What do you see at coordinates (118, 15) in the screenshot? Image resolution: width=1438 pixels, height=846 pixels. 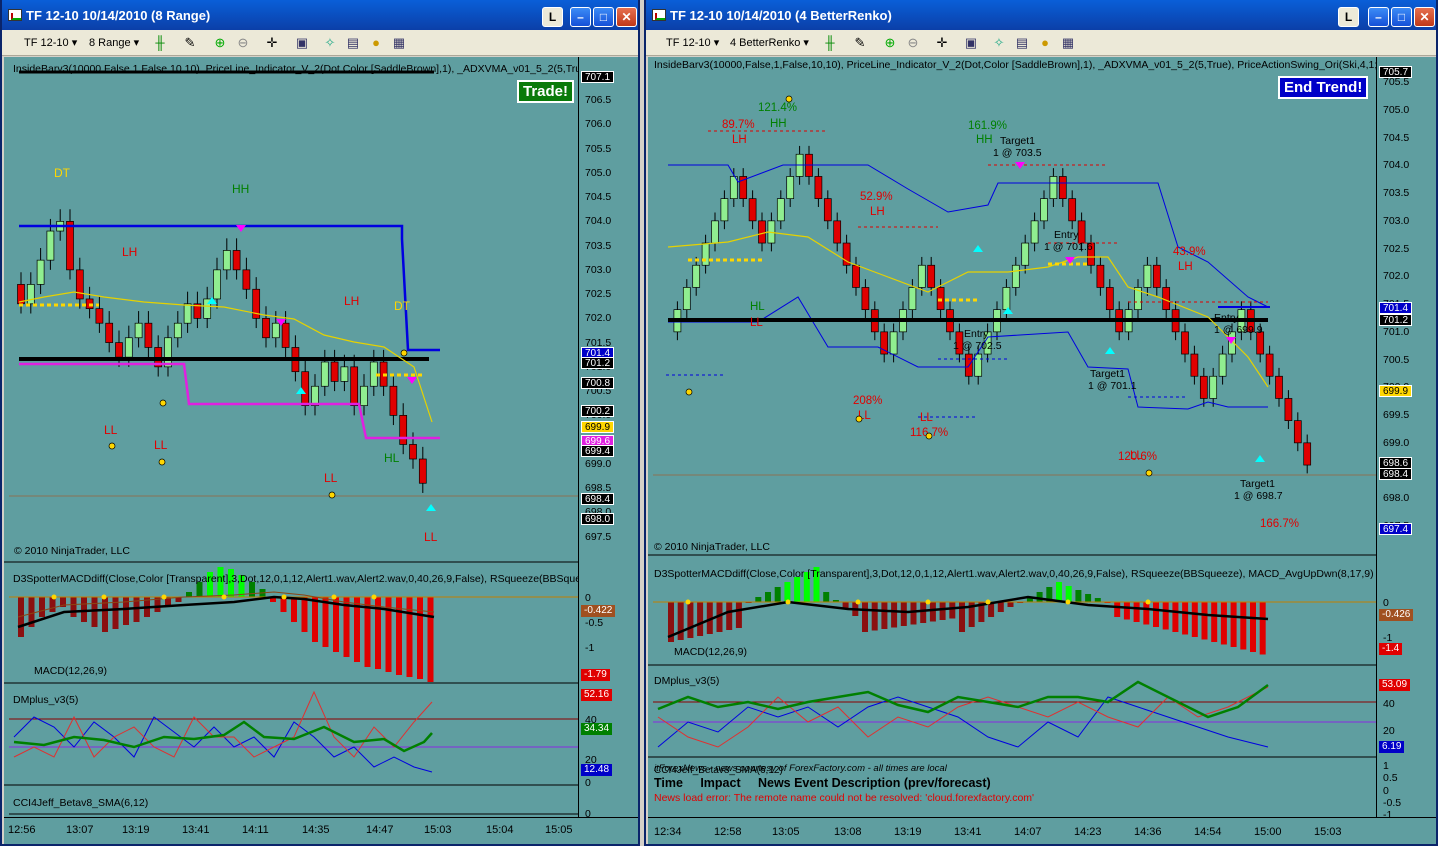 I see `left-window-title: TF 12-10 10/14/2010 (8 Range)` at bounding box center [118, 15].